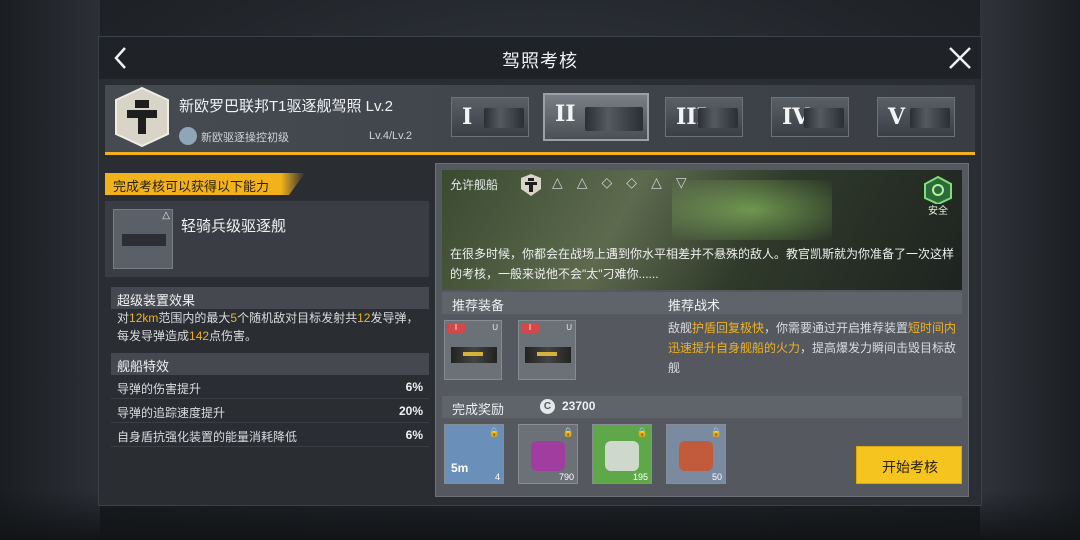  Describe the element at coordinates (267, 239) in the screenshot. I see `unlock-card: △ 轻骑兵级驱逐舰` at that location.